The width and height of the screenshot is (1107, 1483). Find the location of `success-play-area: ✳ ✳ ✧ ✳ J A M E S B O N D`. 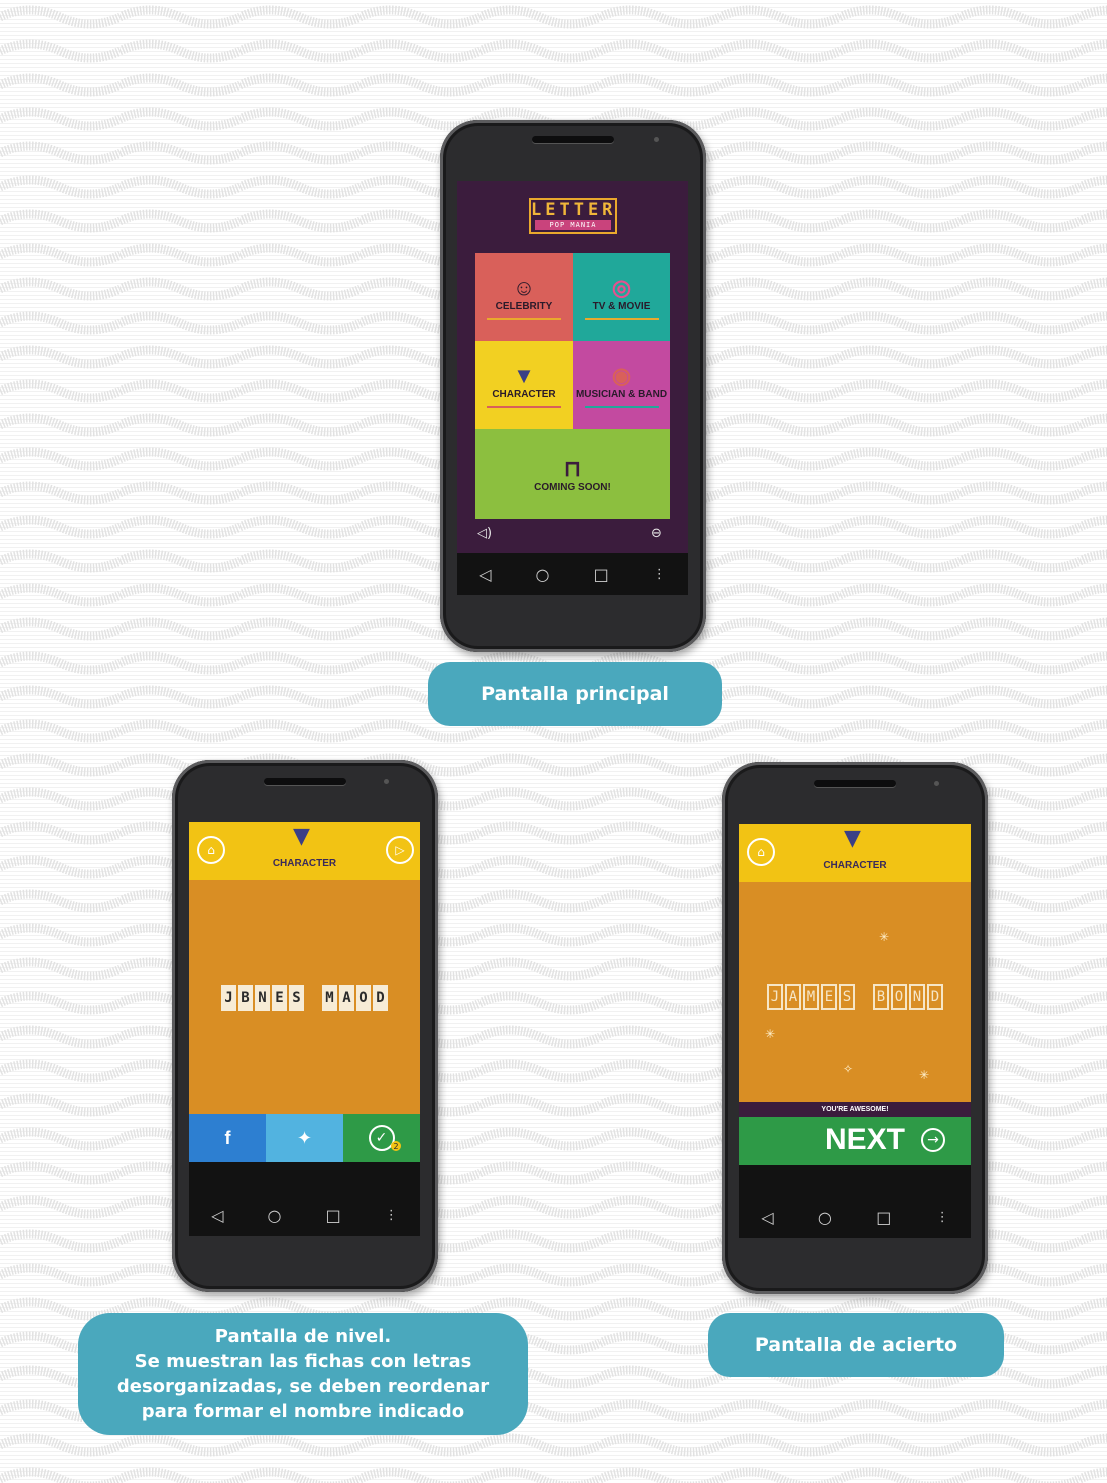

success-play-area: ✳ ✳ ✧ ✳ J A M E S B O N D is located at coordinates (855, 992).